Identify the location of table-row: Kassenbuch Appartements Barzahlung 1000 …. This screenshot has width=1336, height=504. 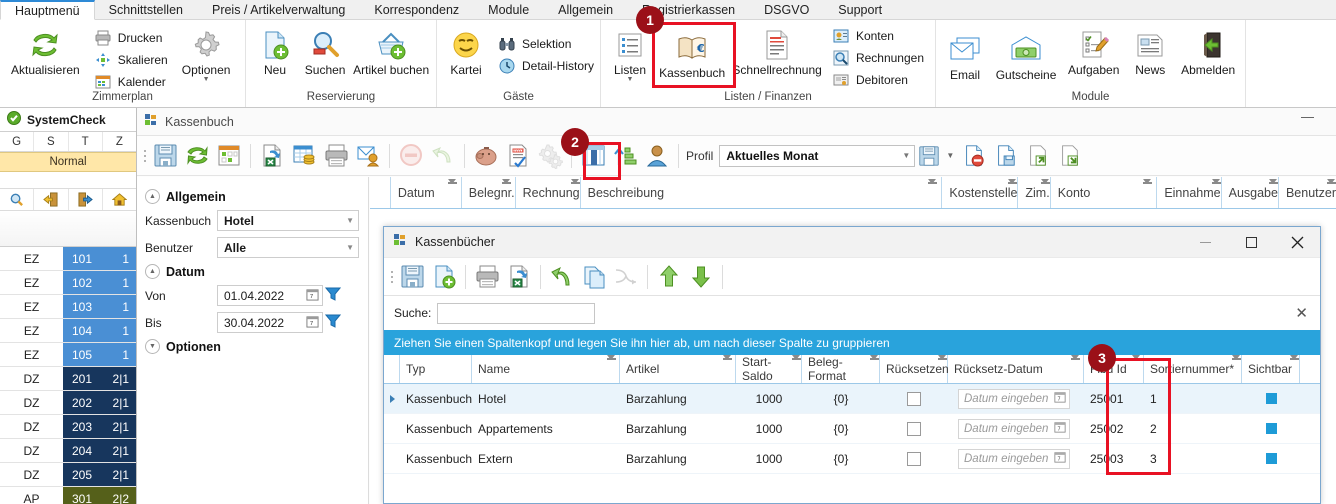
(852, 429).